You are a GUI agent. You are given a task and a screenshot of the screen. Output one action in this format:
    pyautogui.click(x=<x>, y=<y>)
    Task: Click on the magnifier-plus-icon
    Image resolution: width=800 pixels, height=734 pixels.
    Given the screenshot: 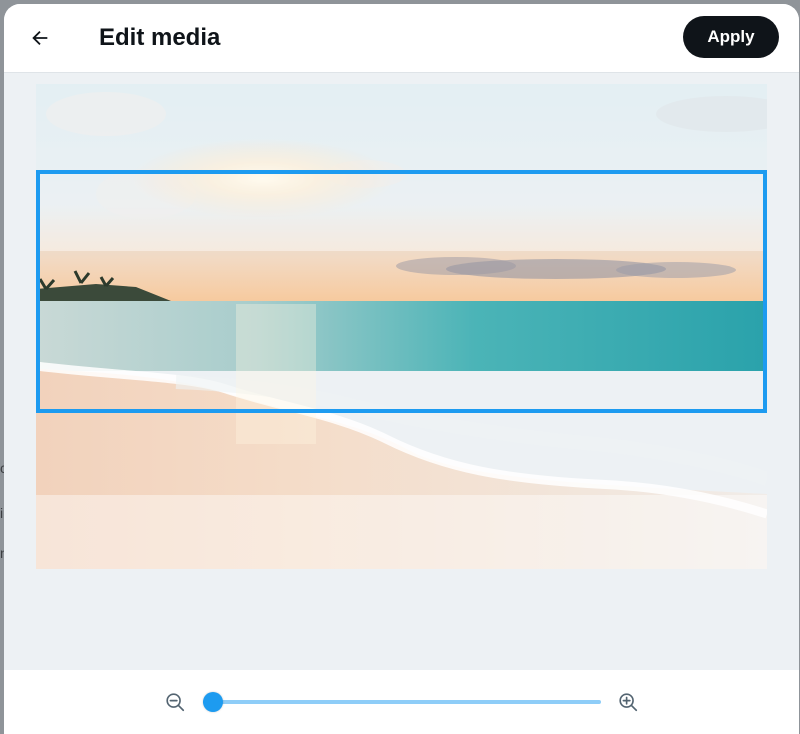 What is the action you would take?
    pyautogui.click(x=628, y=702)
    